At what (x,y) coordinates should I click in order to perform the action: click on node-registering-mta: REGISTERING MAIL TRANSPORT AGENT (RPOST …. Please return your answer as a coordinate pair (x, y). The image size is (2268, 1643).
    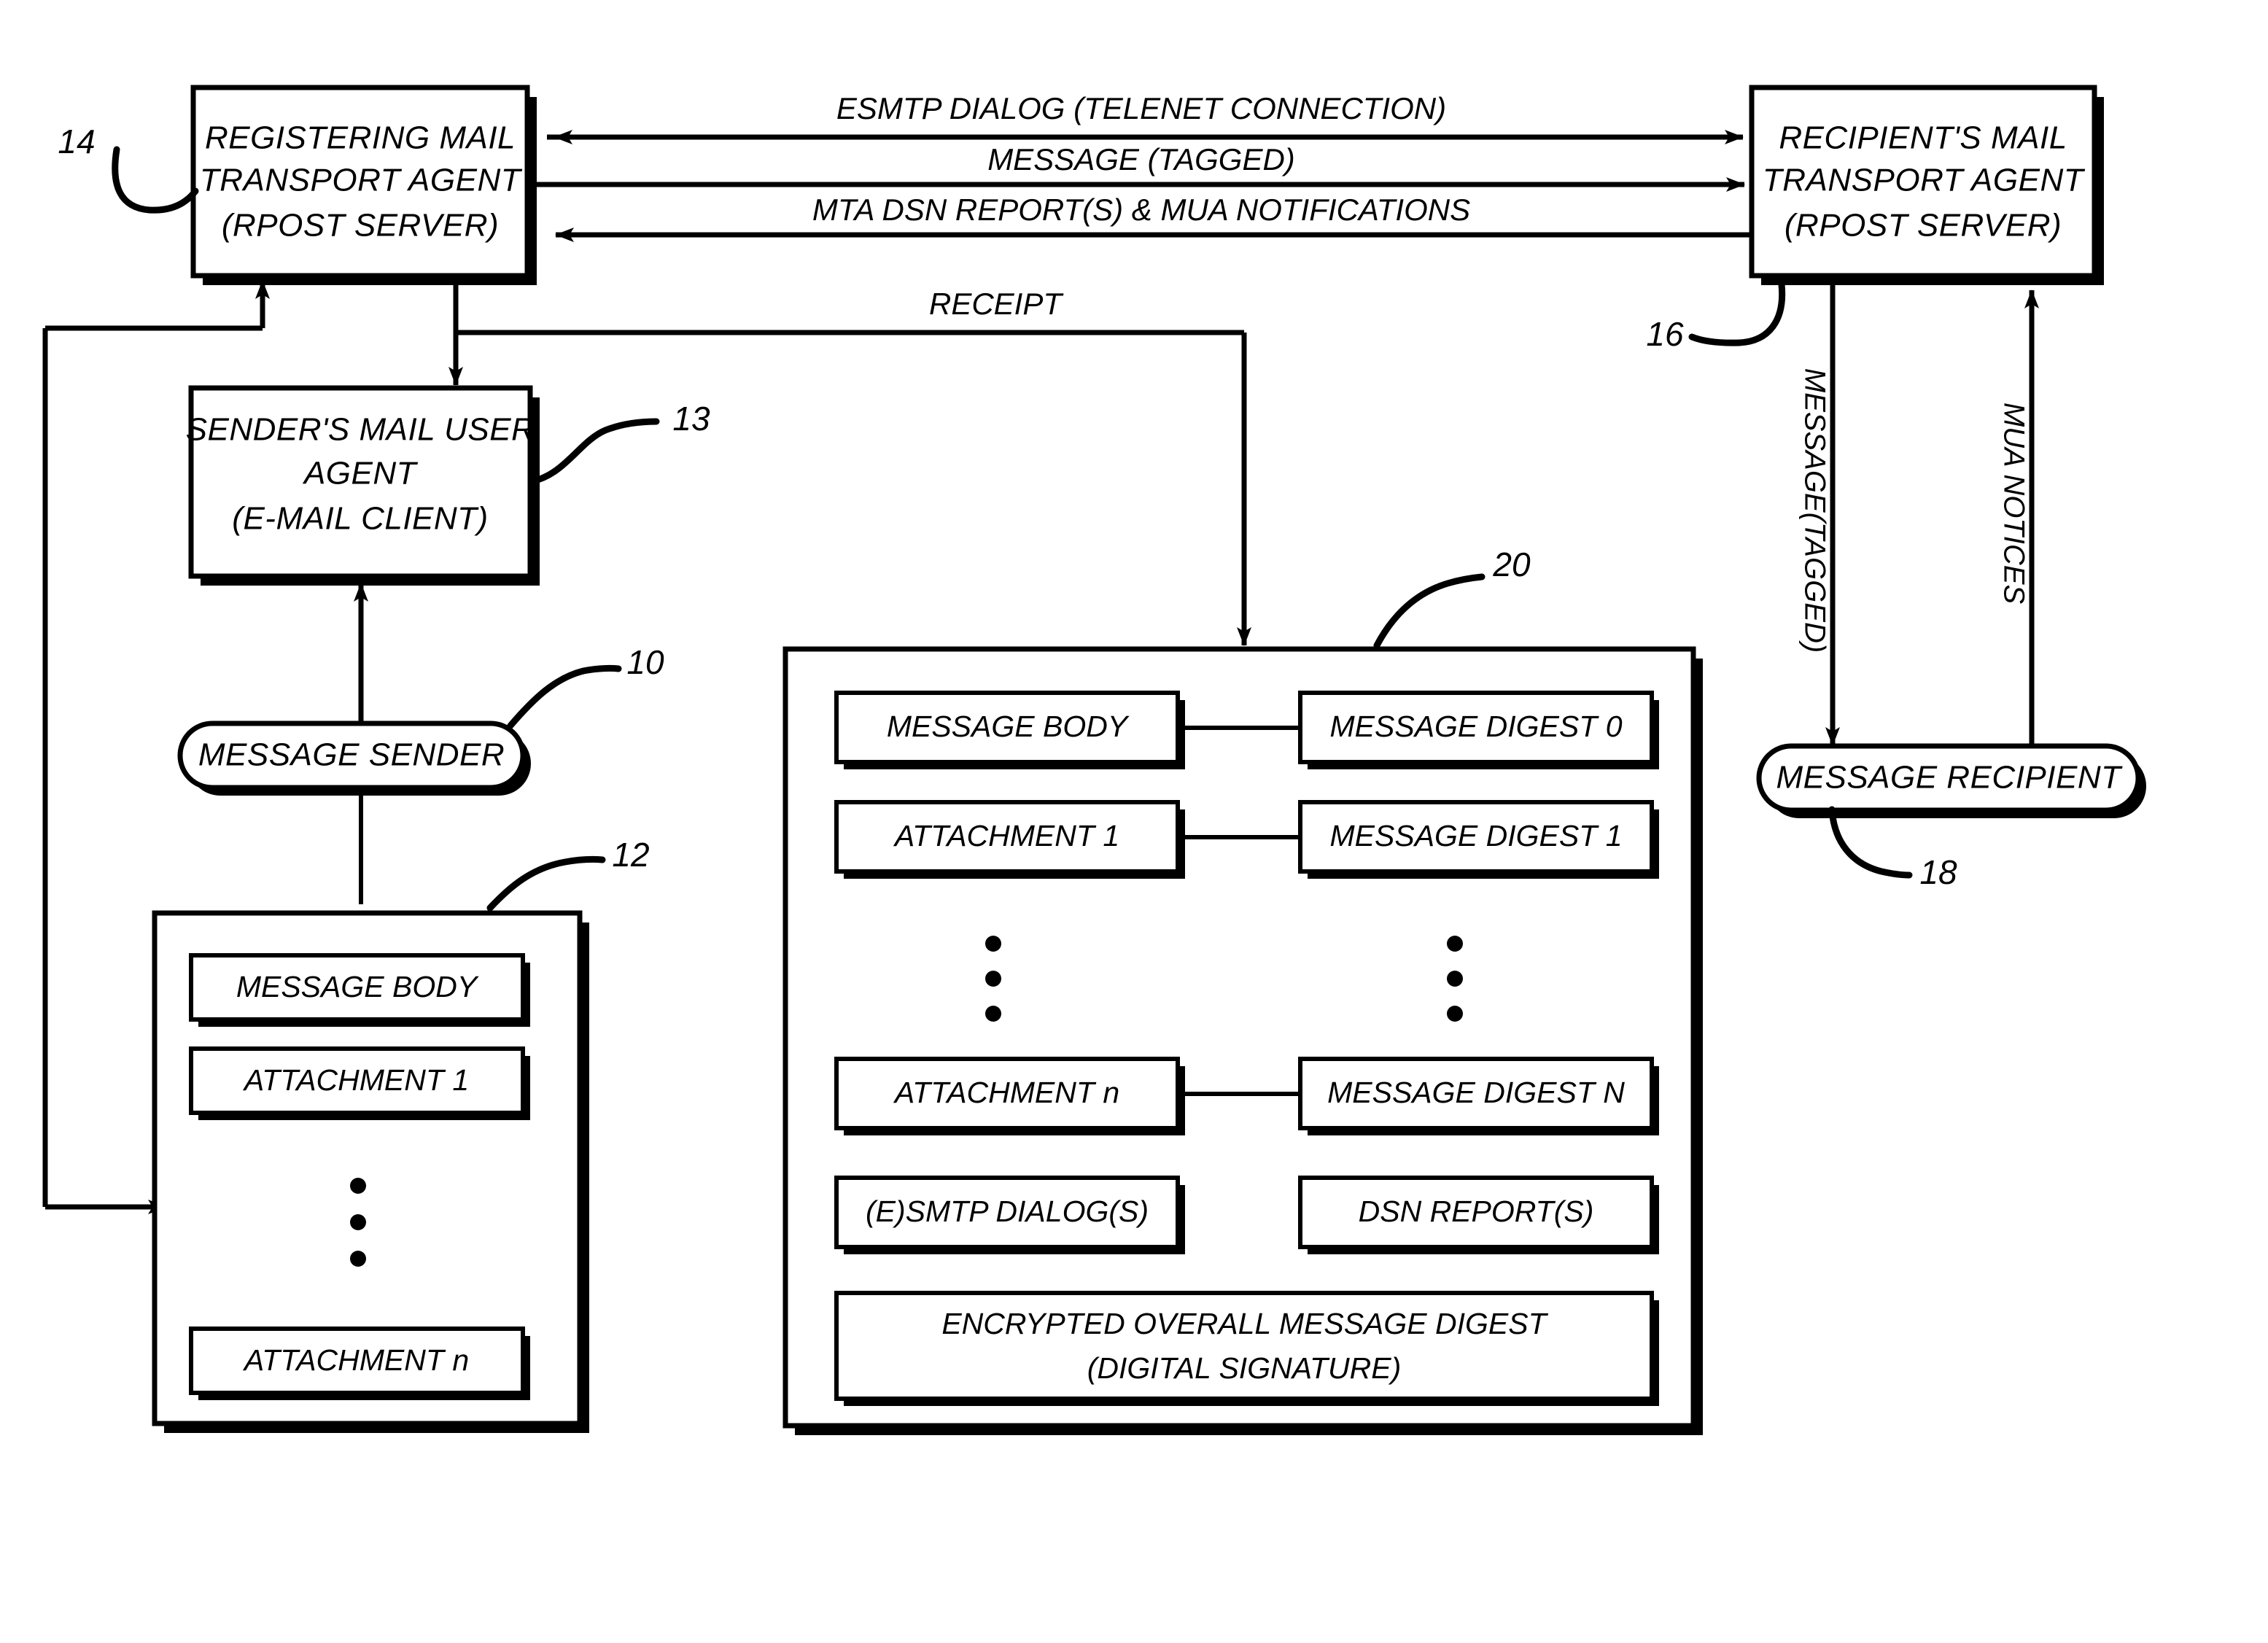
    Looking at the image, I should click on (363, 185).